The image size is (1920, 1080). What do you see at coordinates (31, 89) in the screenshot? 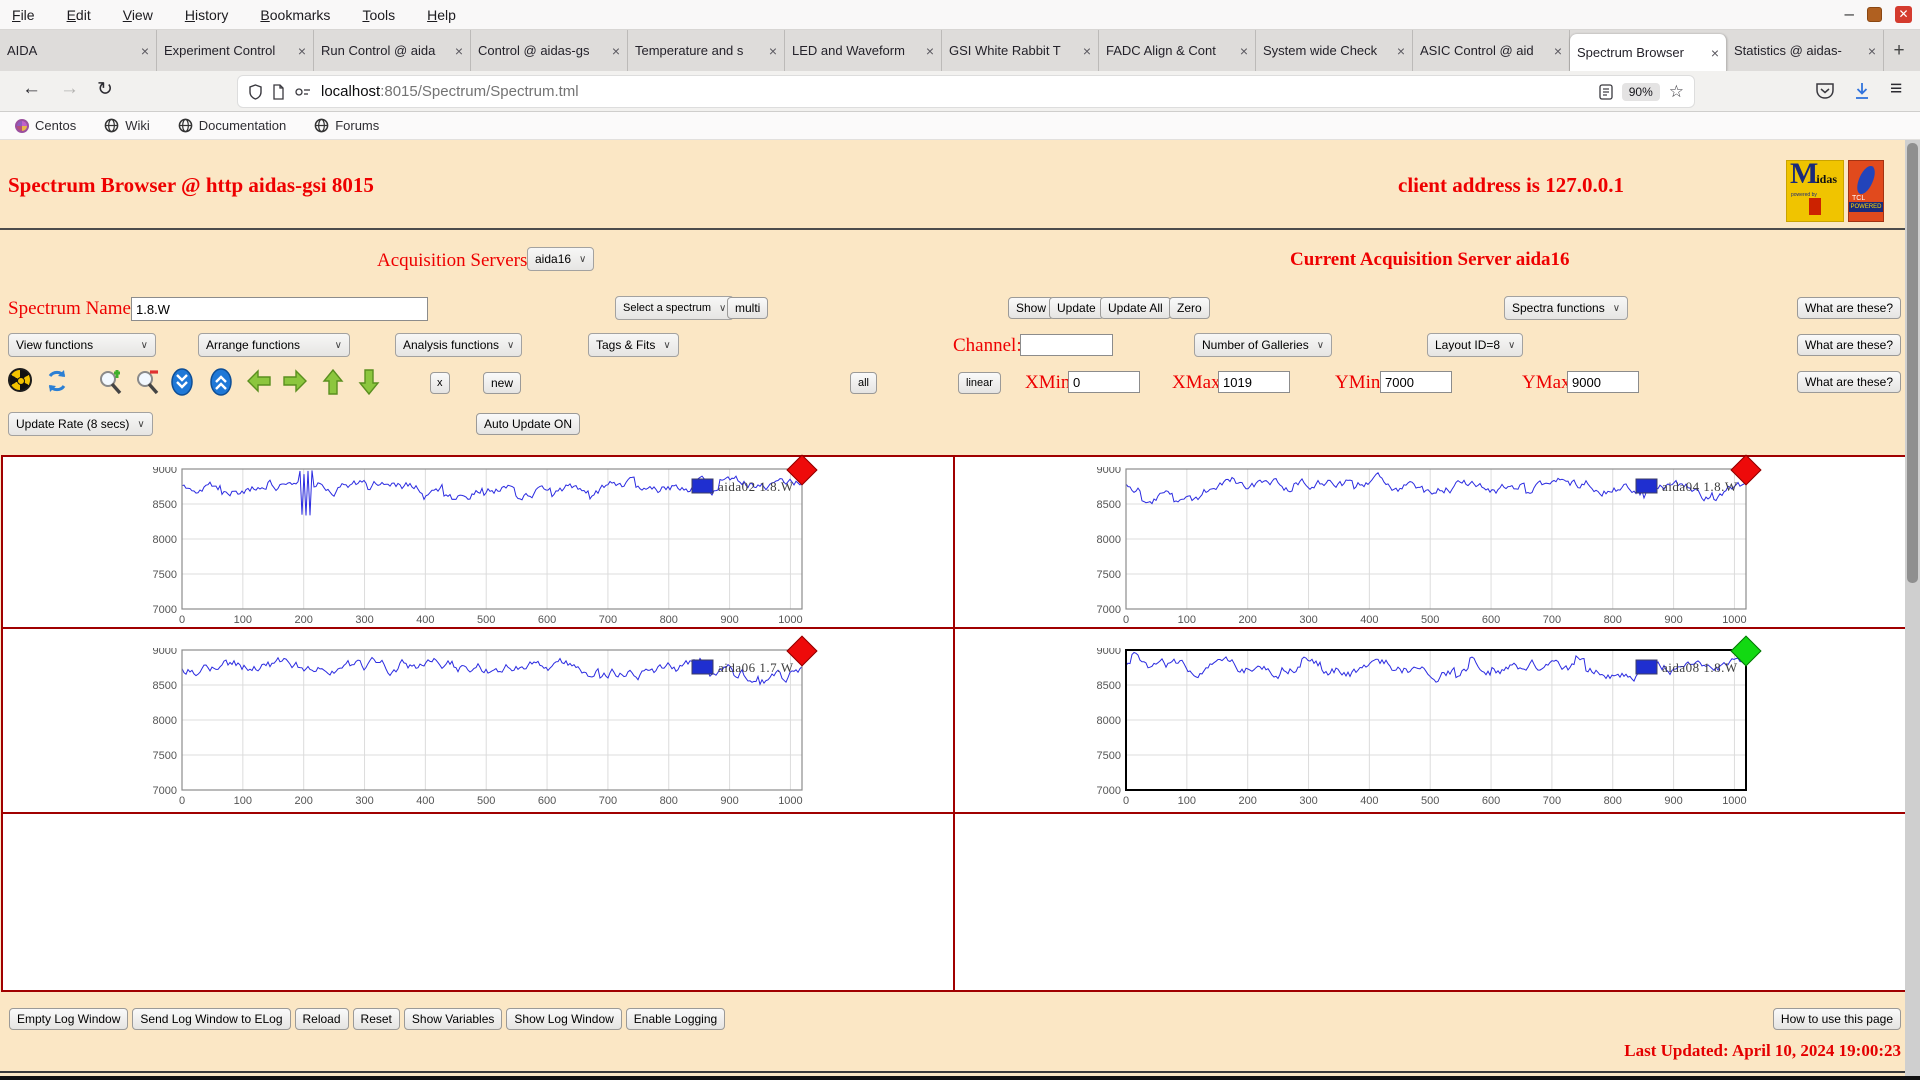
I see `back-icon: ←` at bounding box center [31, 89].